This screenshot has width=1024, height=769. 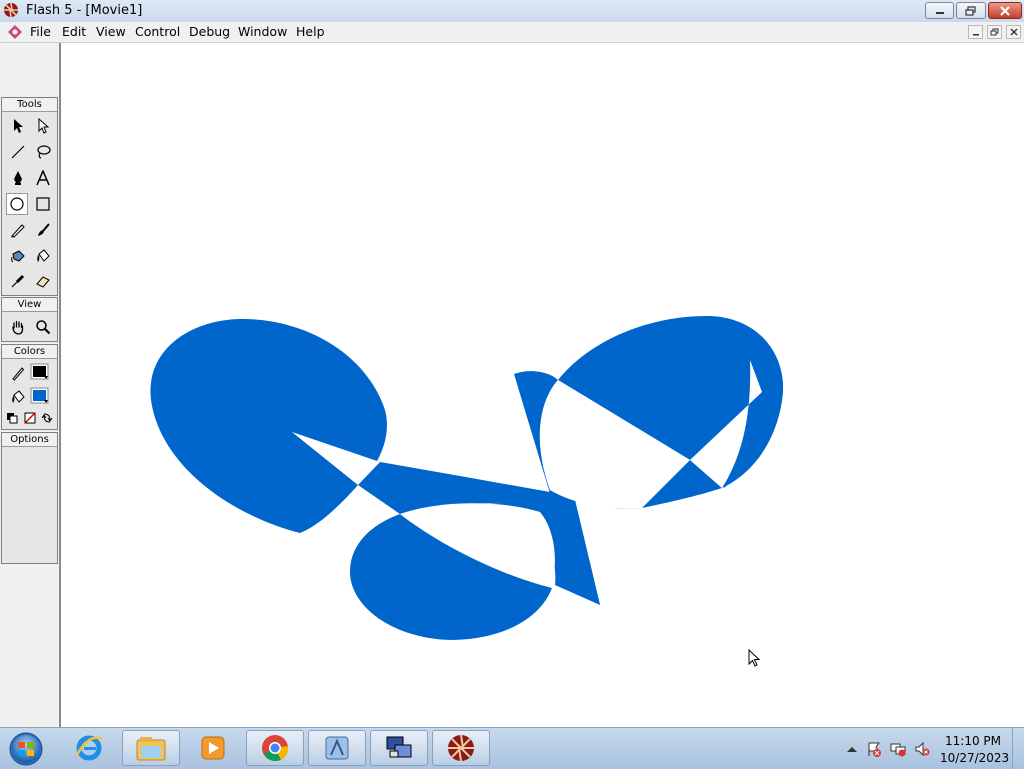 I want to click on fill-swatch-icon, so click(x=39, y=395).